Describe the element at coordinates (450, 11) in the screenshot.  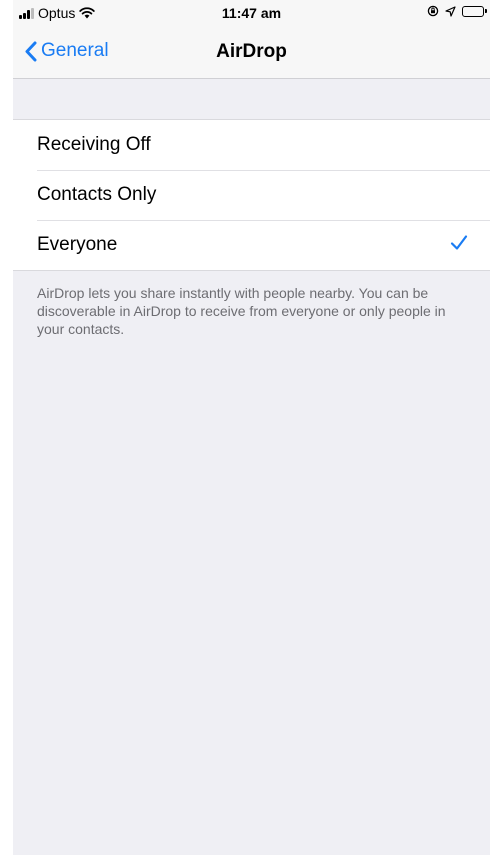
I see `location-icon` at that location.